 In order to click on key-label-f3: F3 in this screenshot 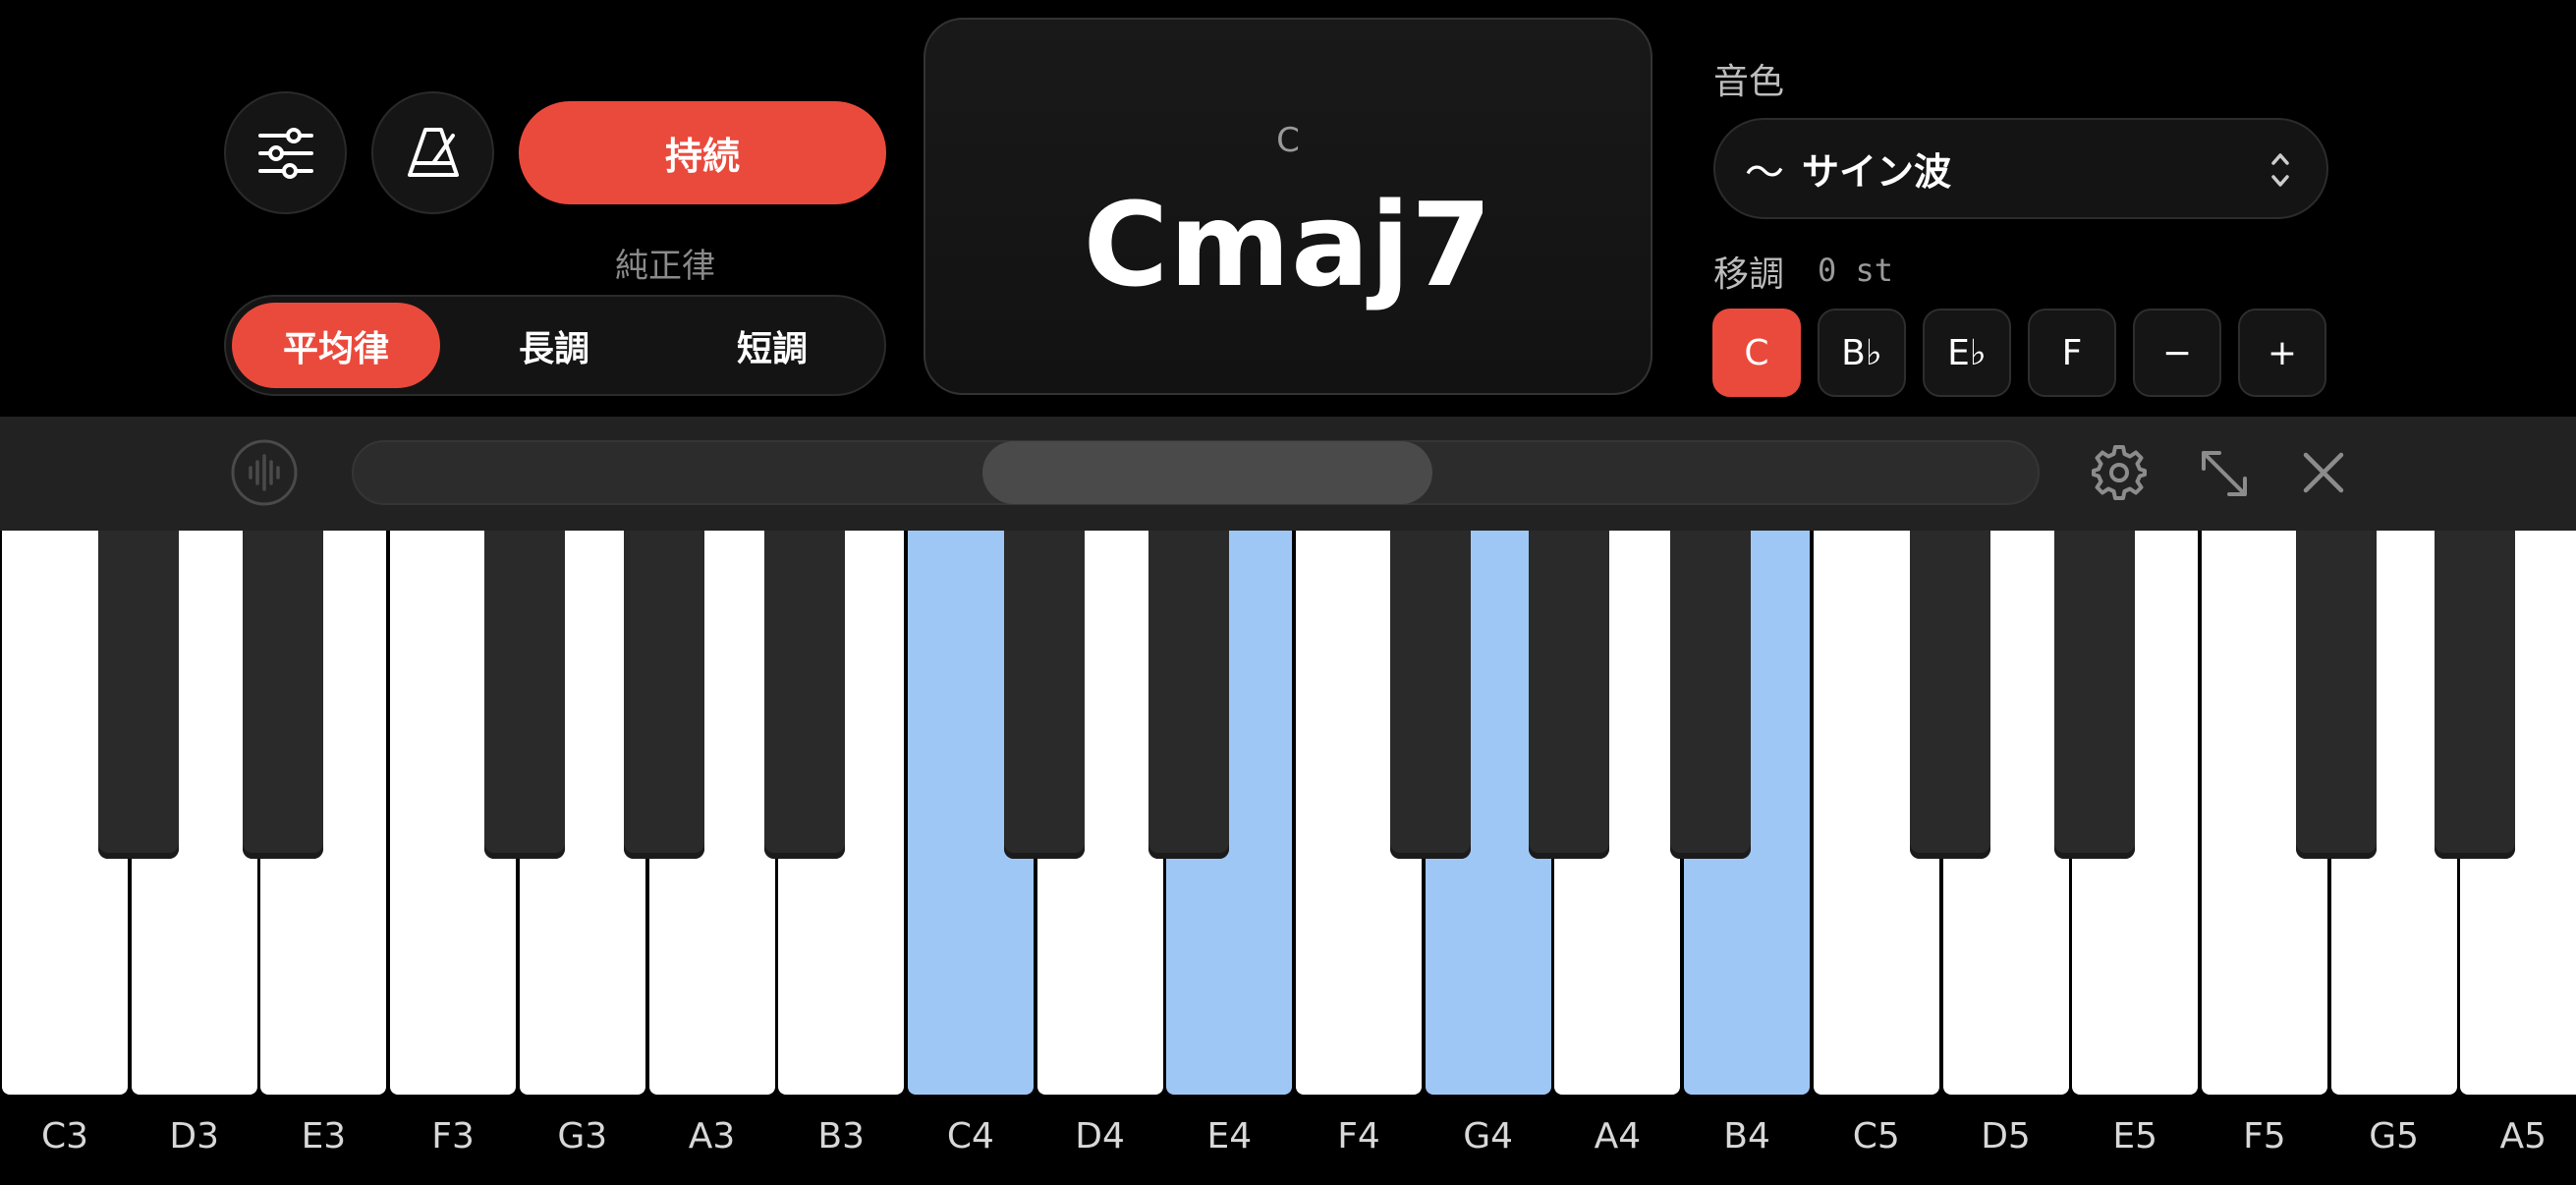, I will do `click(453, 1137)`.